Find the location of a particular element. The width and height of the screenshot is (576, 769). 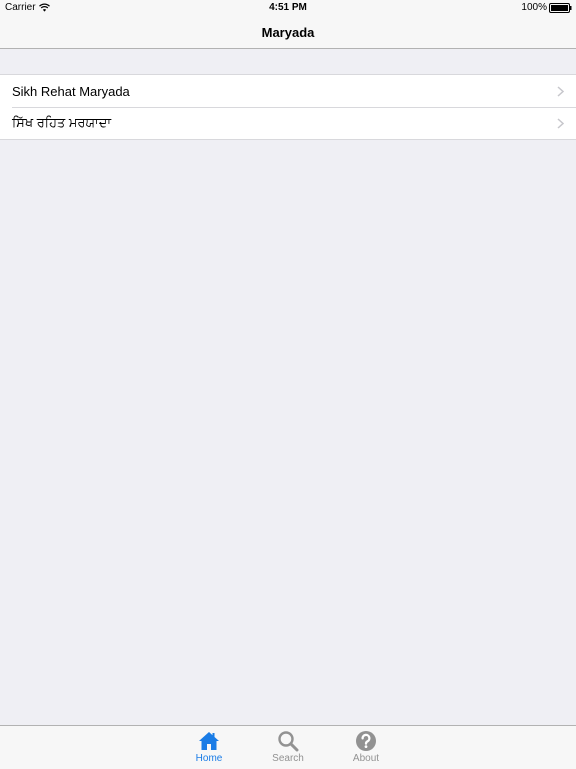

tab-search-label: Search is located at coordinates (288, 758).